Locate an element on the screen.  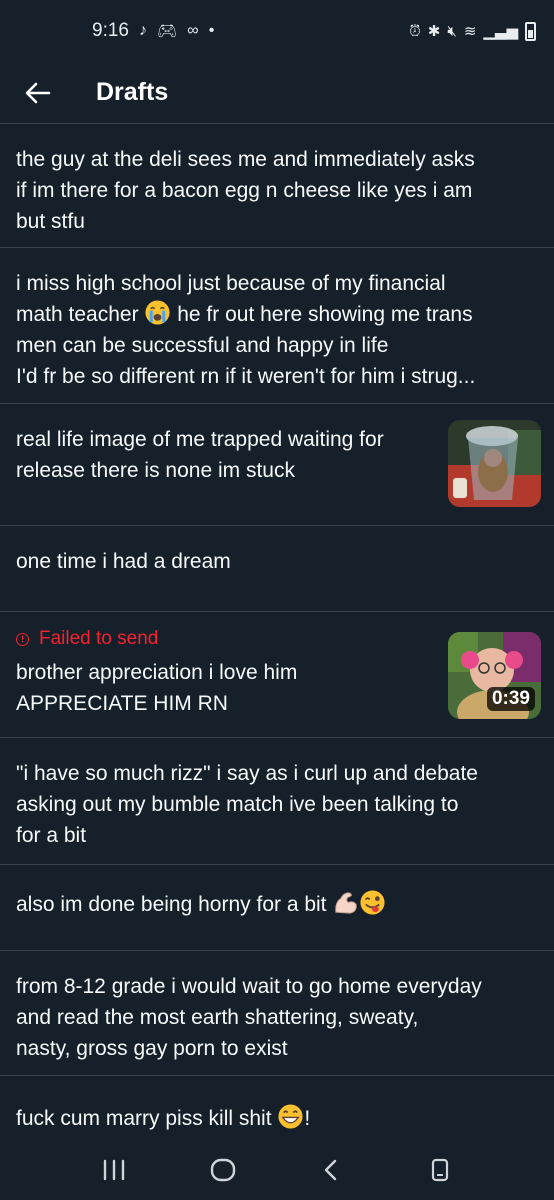
tiktok-icon: ♪ is located at coordinates (142, 30).